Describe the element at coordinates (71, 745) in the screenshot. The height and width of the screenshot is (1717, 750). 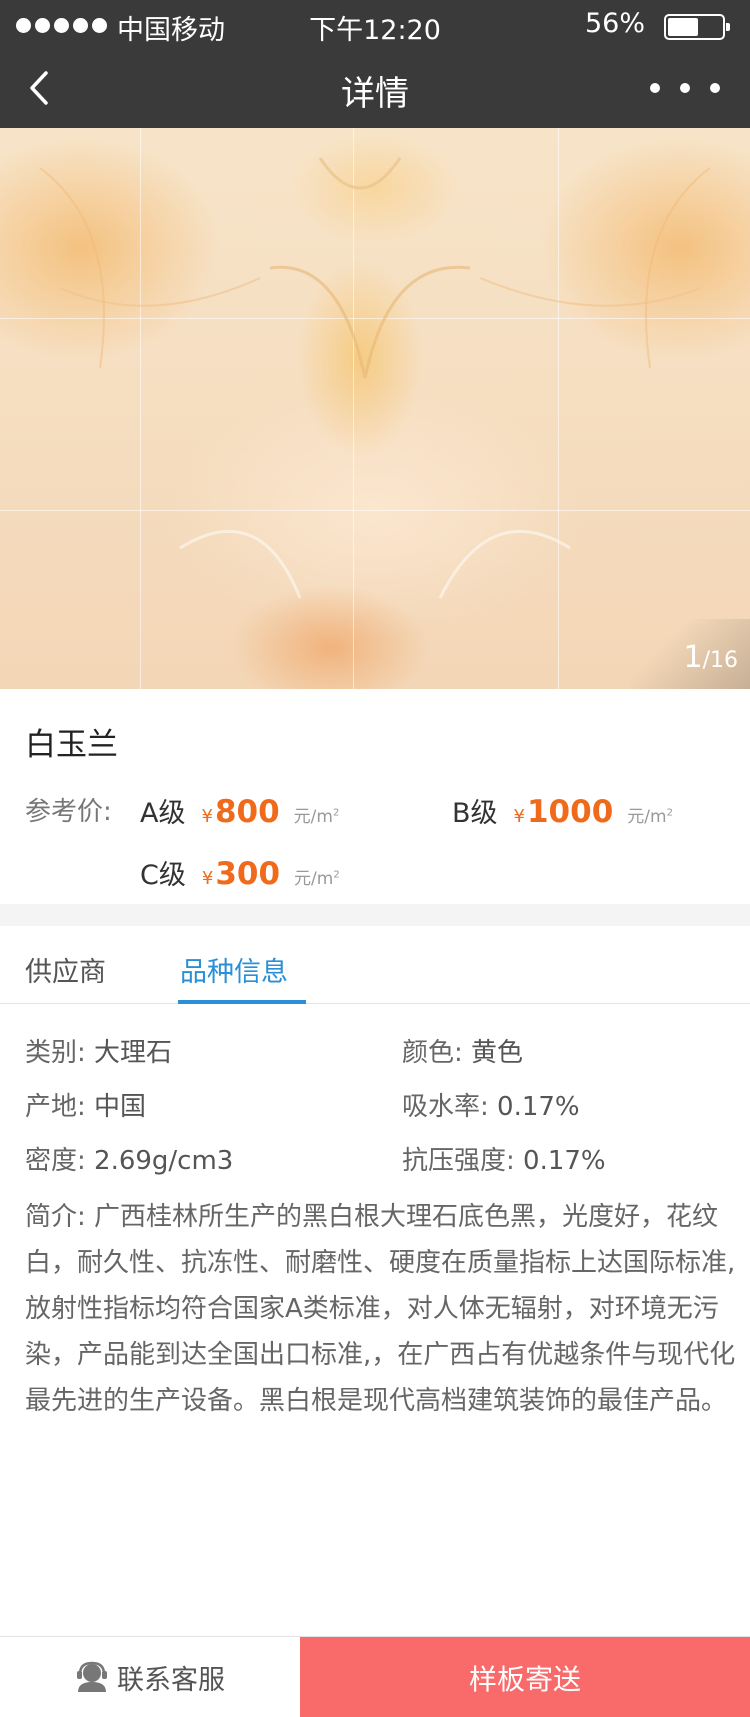
I see `product-name: 白玉兰` at that location.